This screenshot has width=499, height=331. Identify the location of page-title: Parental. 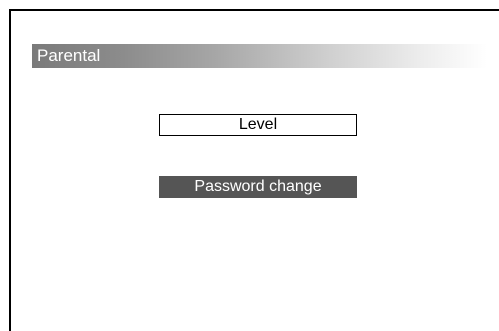
(69, 55).